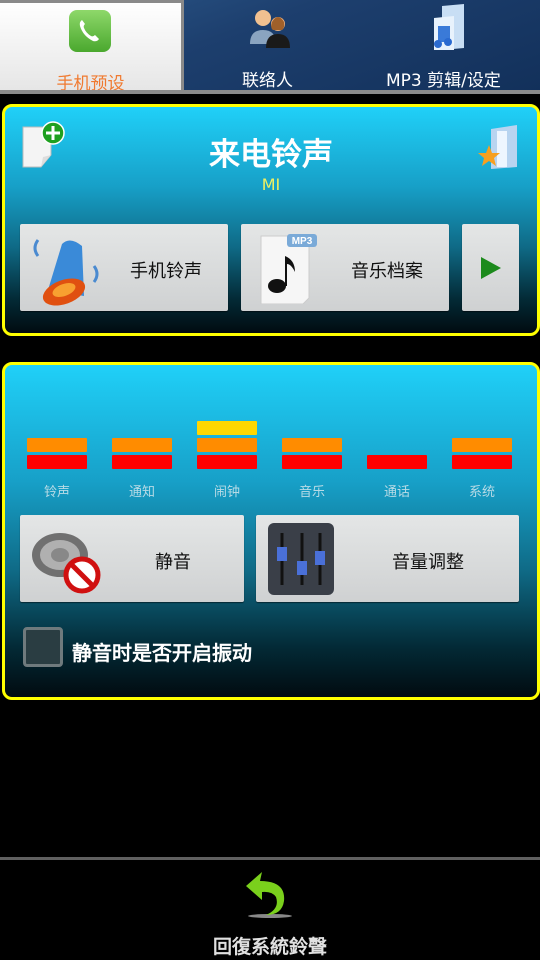 The image size is (540, 960). What do you see at coordinates (90, 84) in the screenshot?
I see `tab-label: 手机预设` at bounding box center [90, 84].